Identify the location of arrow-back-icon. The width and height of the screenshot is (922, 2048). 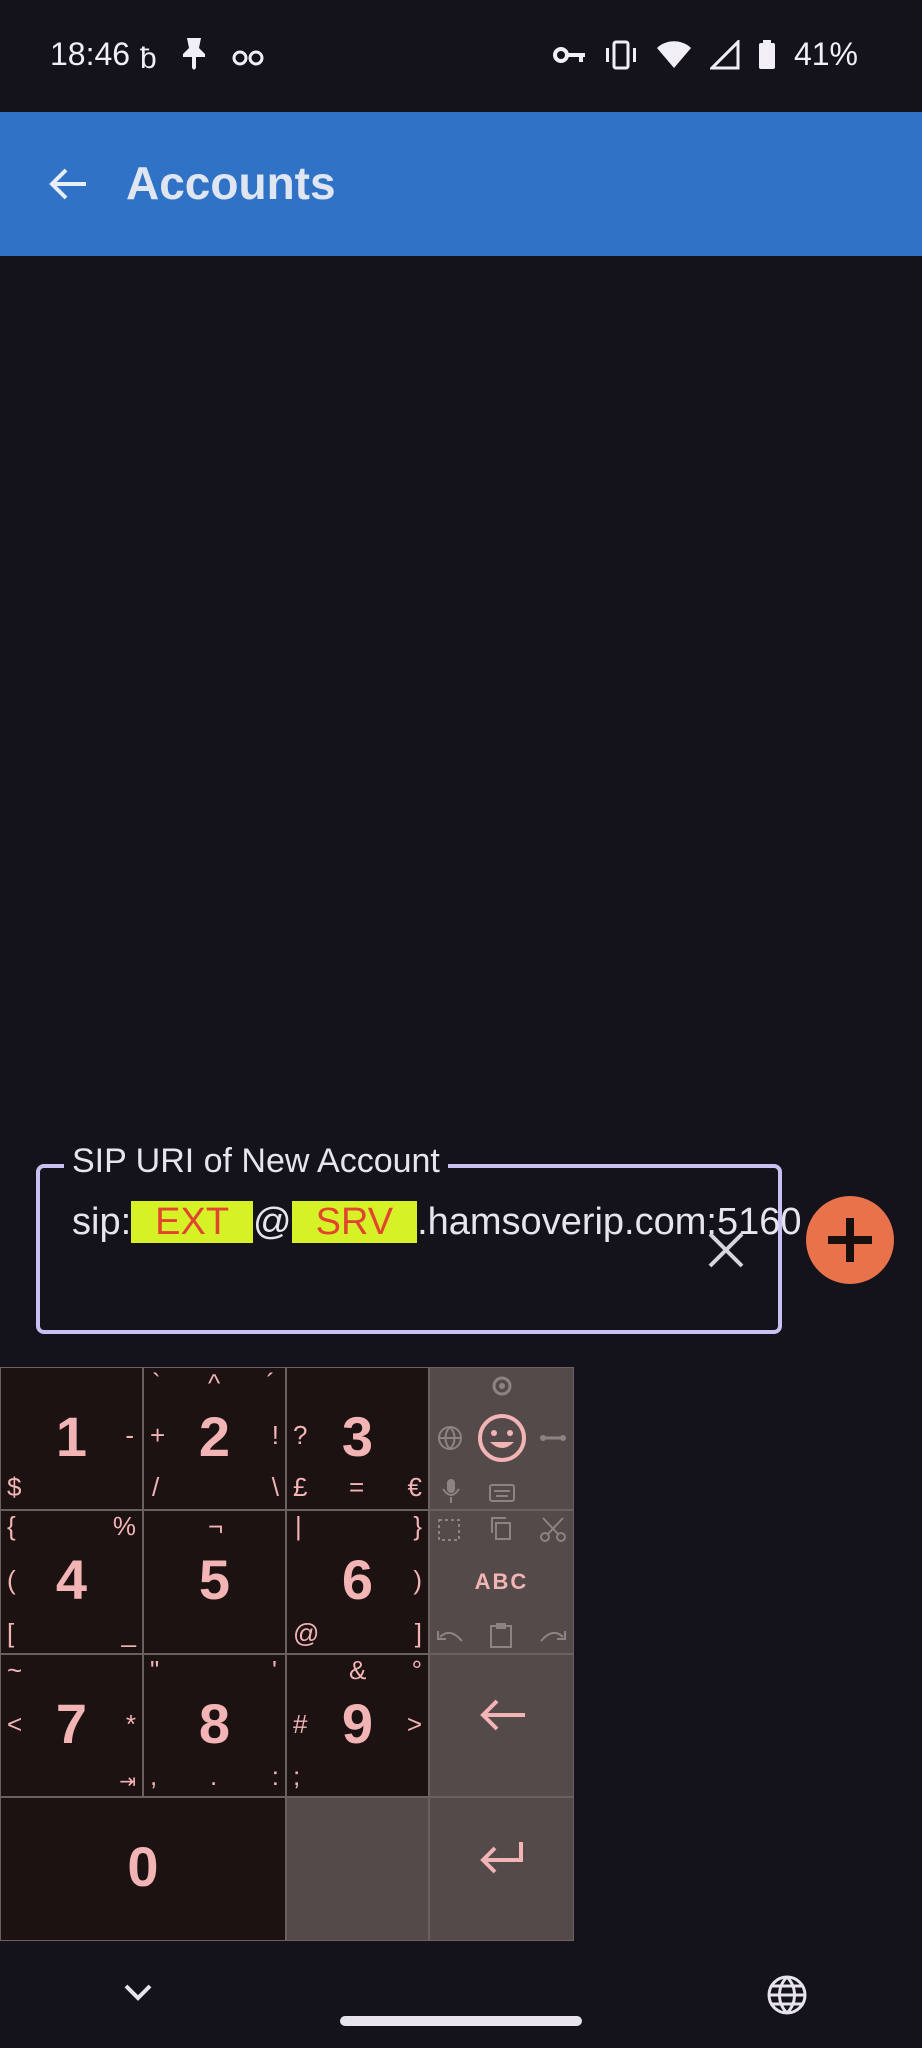
(67, 184).